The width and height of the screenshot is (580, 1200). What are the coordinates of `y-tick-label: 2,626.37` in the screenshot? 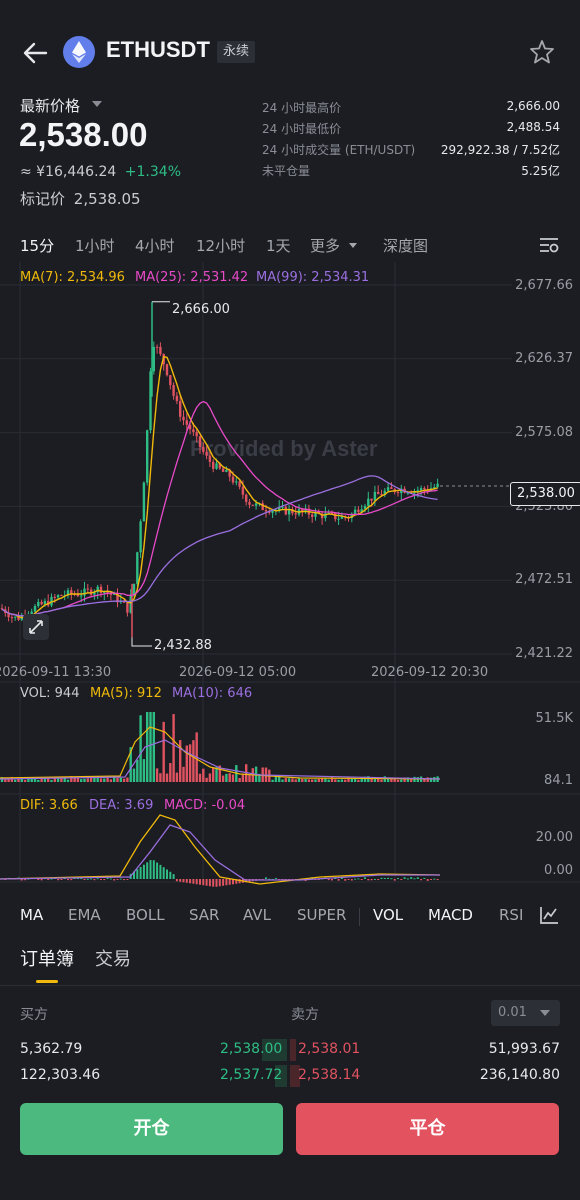 It's located at (544, 358).